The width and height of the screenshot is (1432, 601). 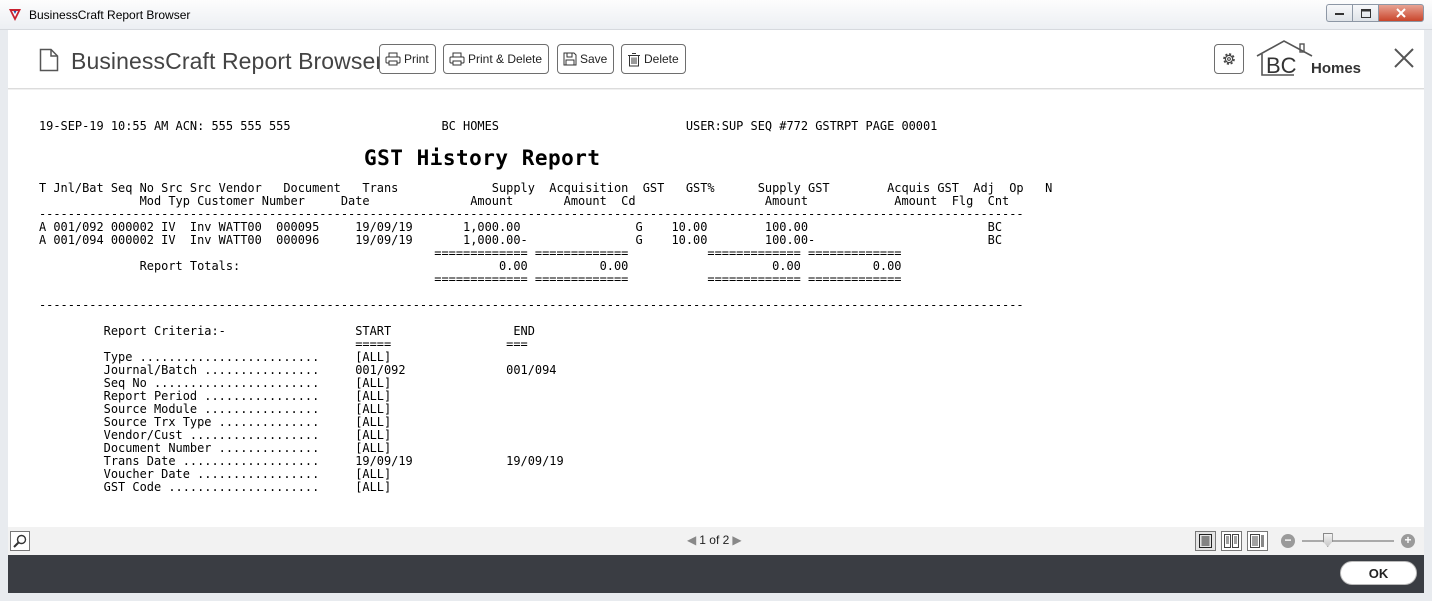 I want to click on settings-button, so click(x=1229, y=59).